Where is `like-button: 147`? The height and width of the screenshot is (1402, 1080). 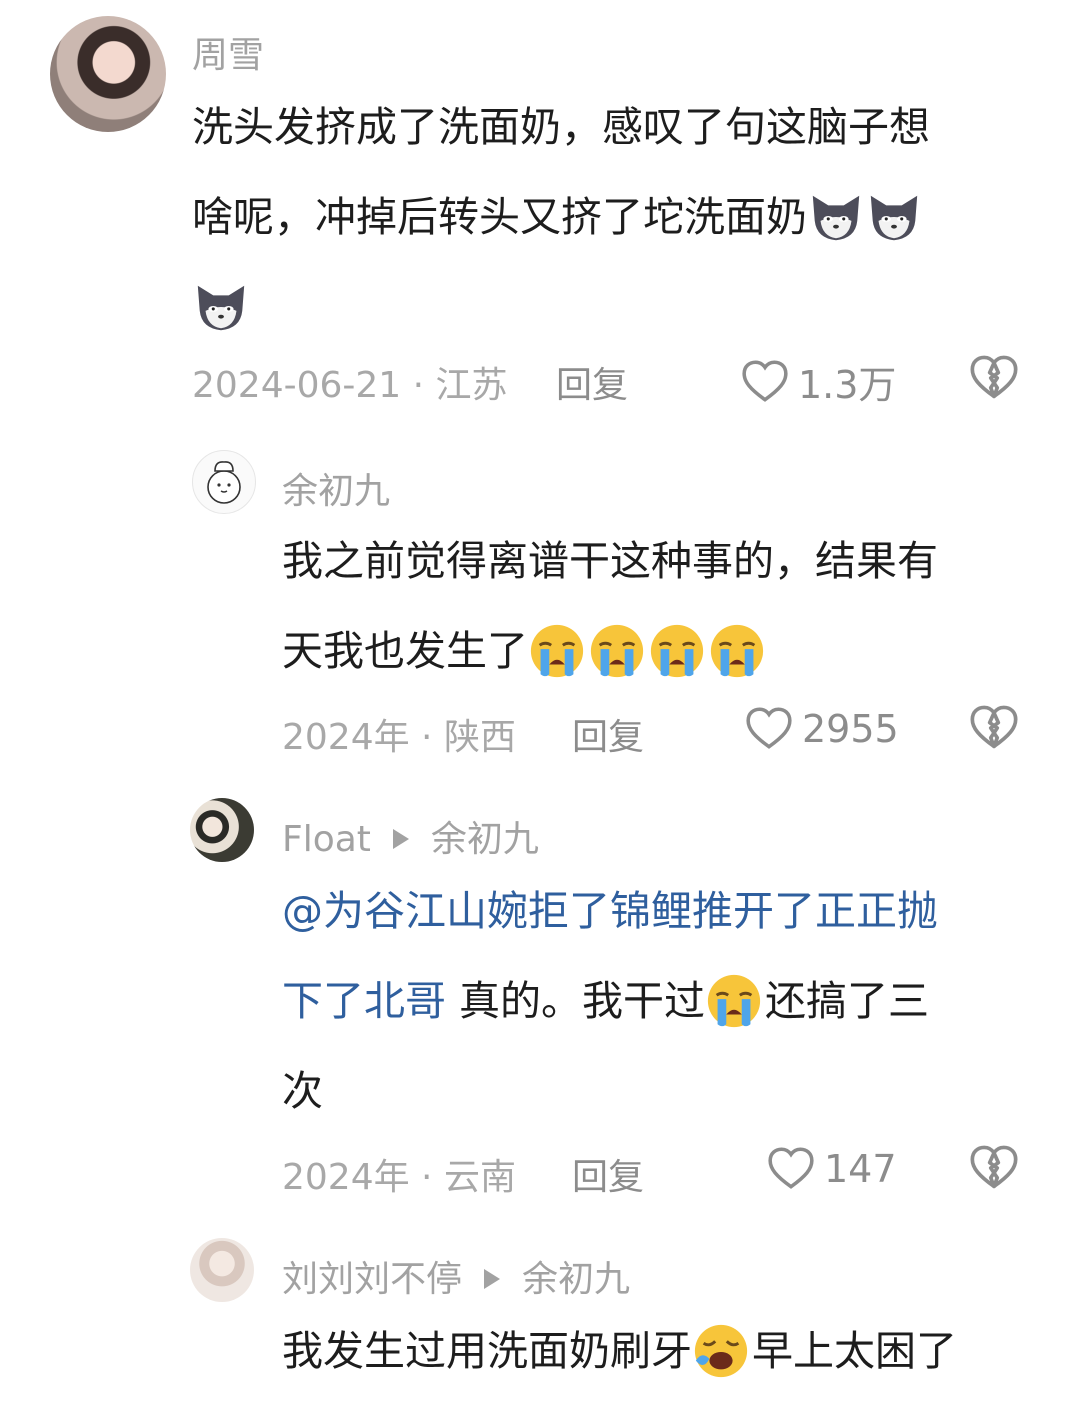 like-button: 147 is located at coordinates (831, 1169).